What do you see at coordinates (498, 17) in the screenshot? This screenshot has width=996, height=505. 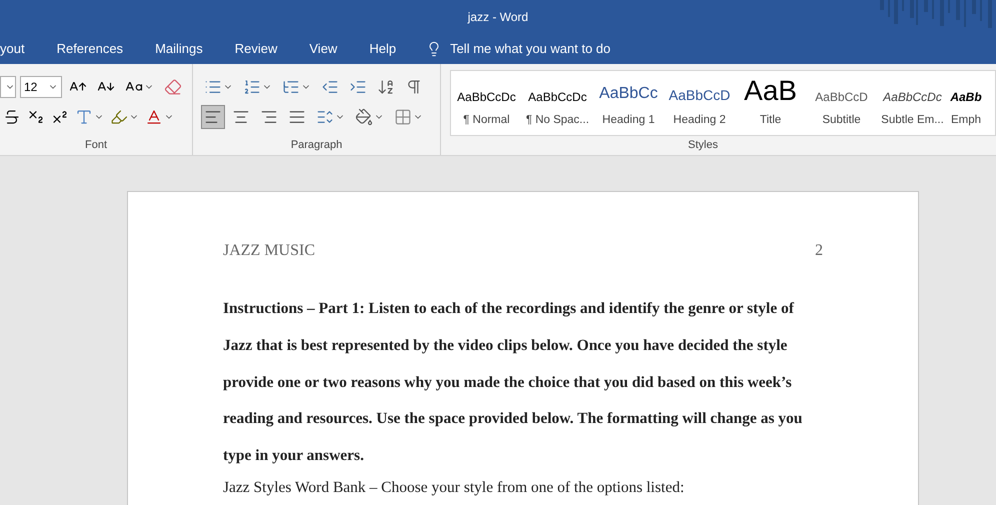 I see `window-title: jazz - Word` at bounding box center [498, 17].